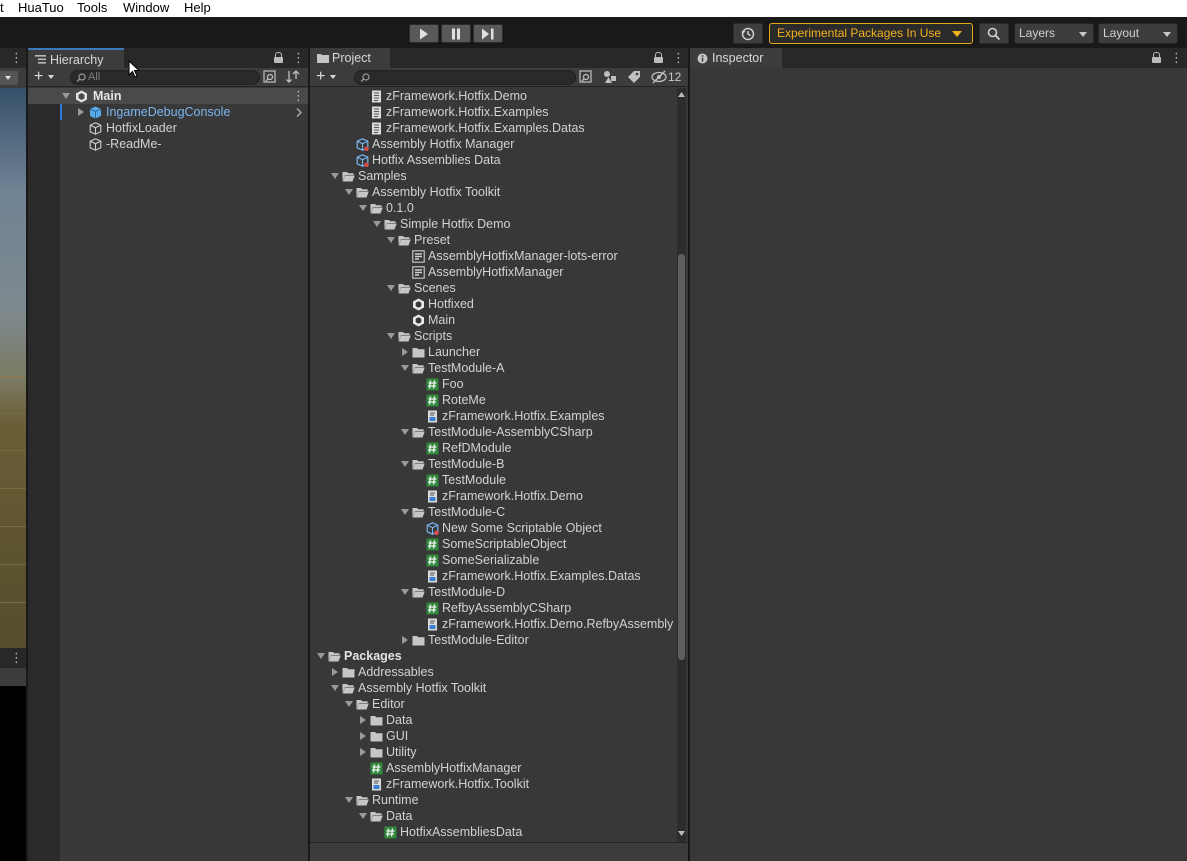  What do you see at coordinates (493, 528) in the screenshot?
I see `project-tree-item: New Some Scriptable Object` at bounding box center [493, 528].